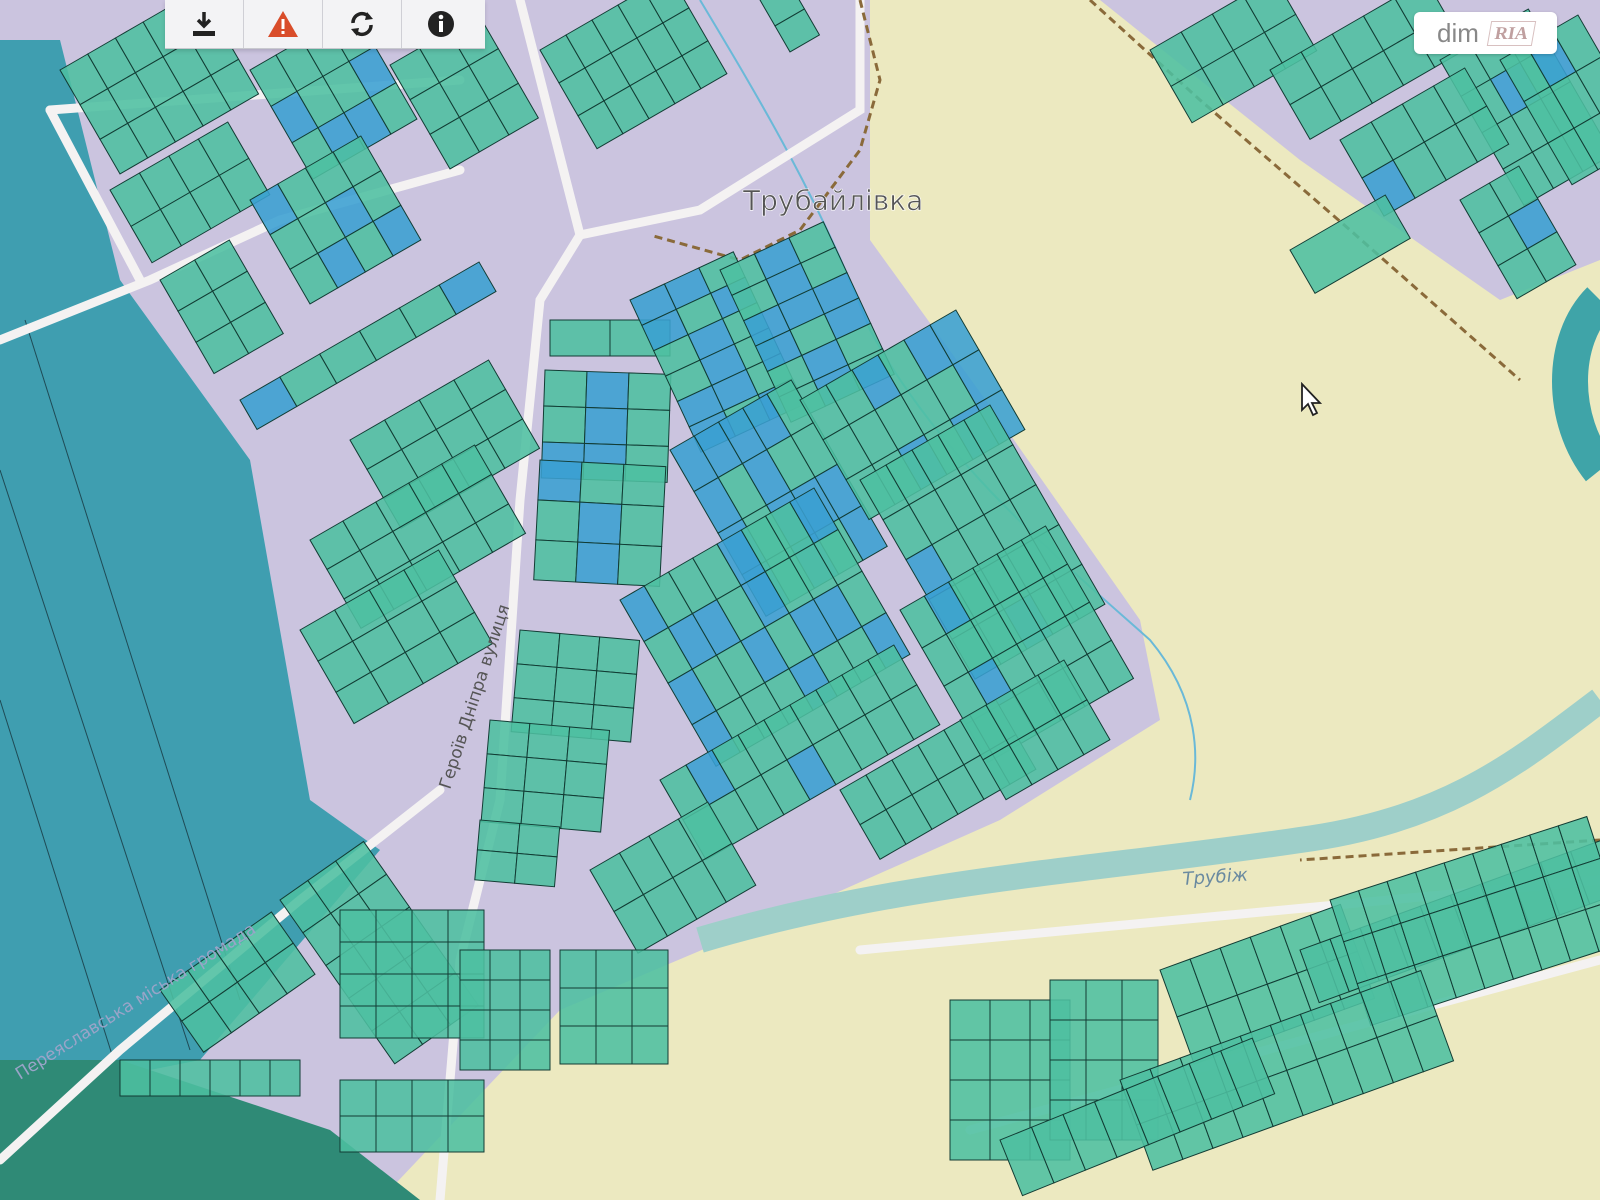 This screenshot has height=1200, width=1600. What do you see at coordinates (362, 24) in the screenshot?
I see `refresh-button` at bounding box center [362, 24].